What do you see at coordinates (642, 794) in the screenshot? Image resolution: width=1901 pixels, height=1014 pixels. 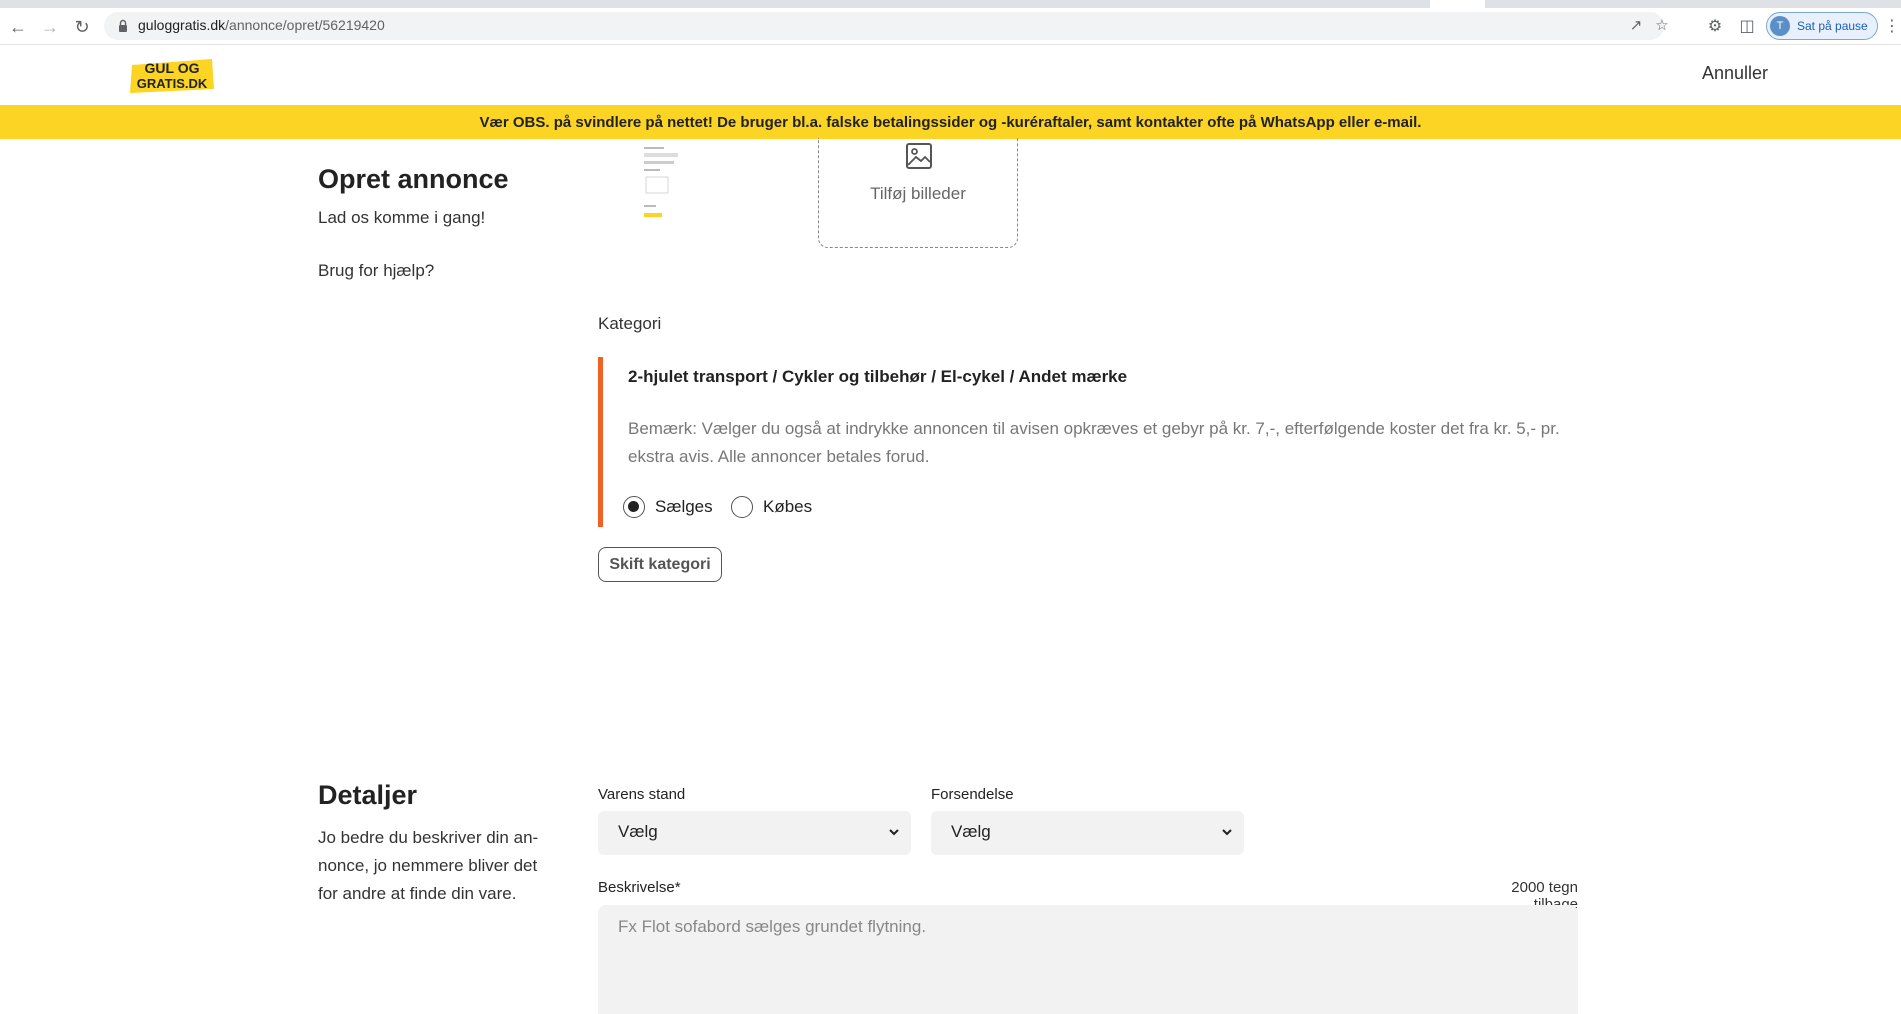 I see `condition-label: Varens stand` at bounding box center [642, 794].